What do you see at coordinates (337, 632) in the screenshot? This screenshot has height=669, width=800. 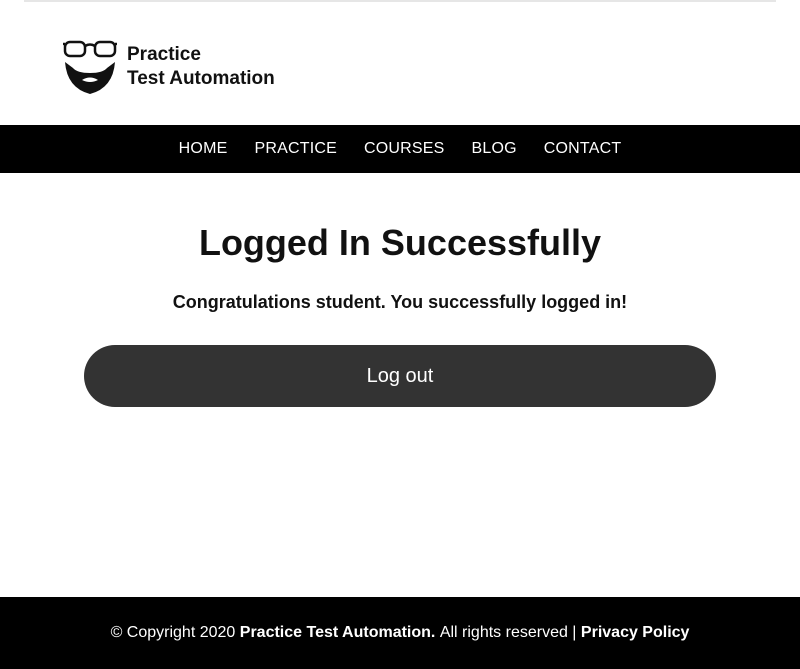 I see `footer-company-name: Practice Test Automation.` at bounding box center [337, 632].